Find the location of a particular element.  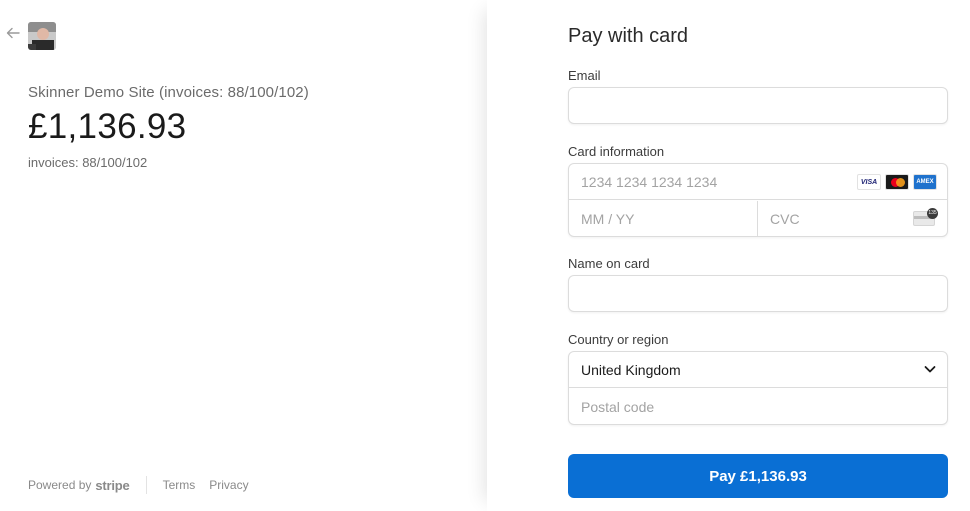

pay-button: Pay £1,136.93 is located at coordinates (758, 476).